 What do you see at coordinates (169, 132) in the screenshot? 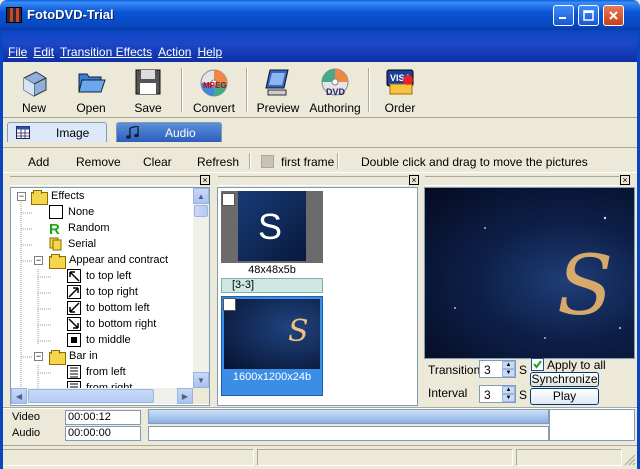
I see `tab-audio: Audio` at bounding box center [169, 132].